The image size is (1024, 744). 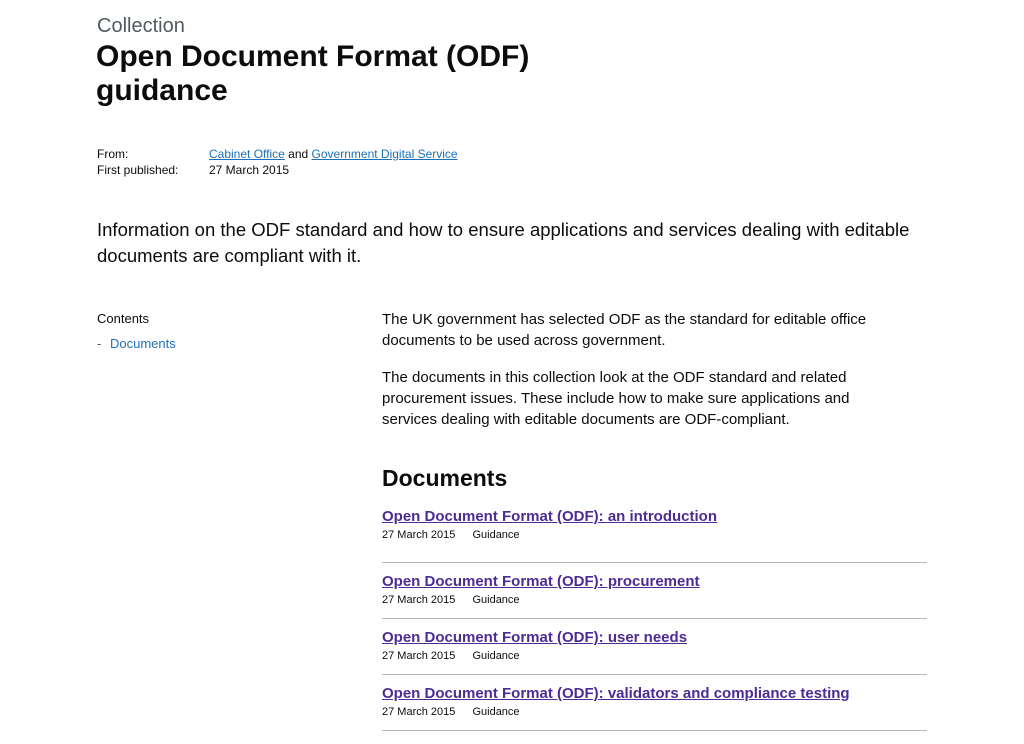 What do you see at coordinates (143, 344) in the screenshot?
I see `contents-link-documents: Documents` at bounding box center [143, 344].